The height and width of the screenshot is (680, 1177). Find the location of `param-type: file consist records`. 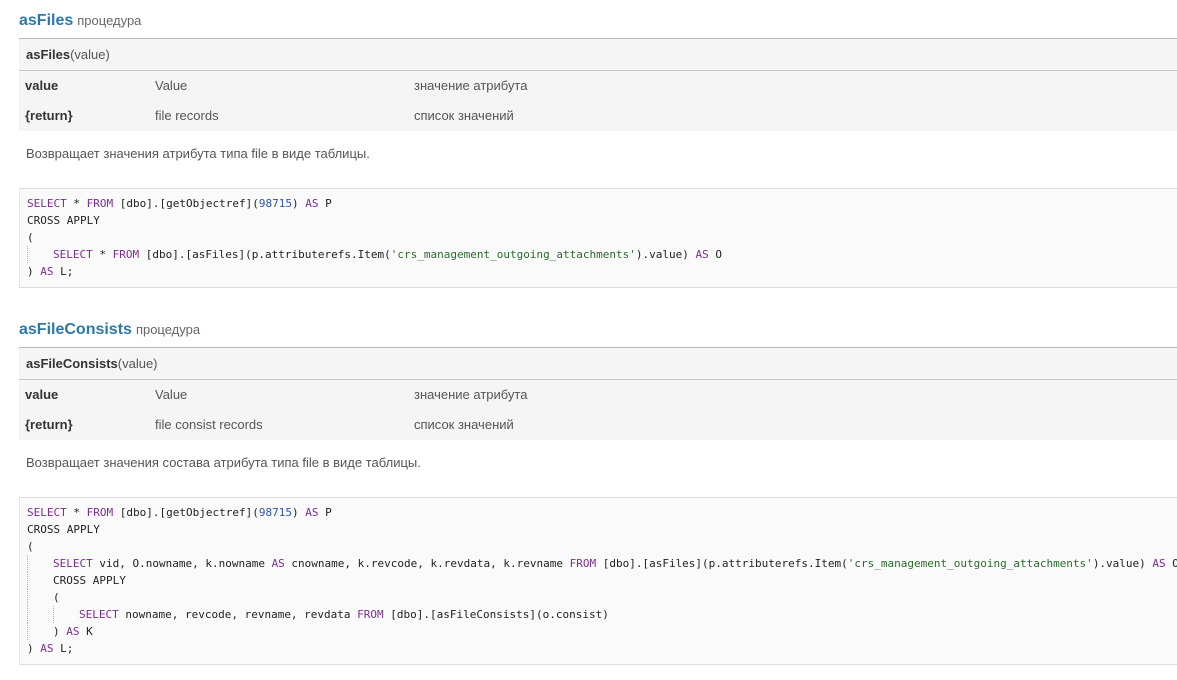

param-type: file consist records is located at coordinates (209, 424).